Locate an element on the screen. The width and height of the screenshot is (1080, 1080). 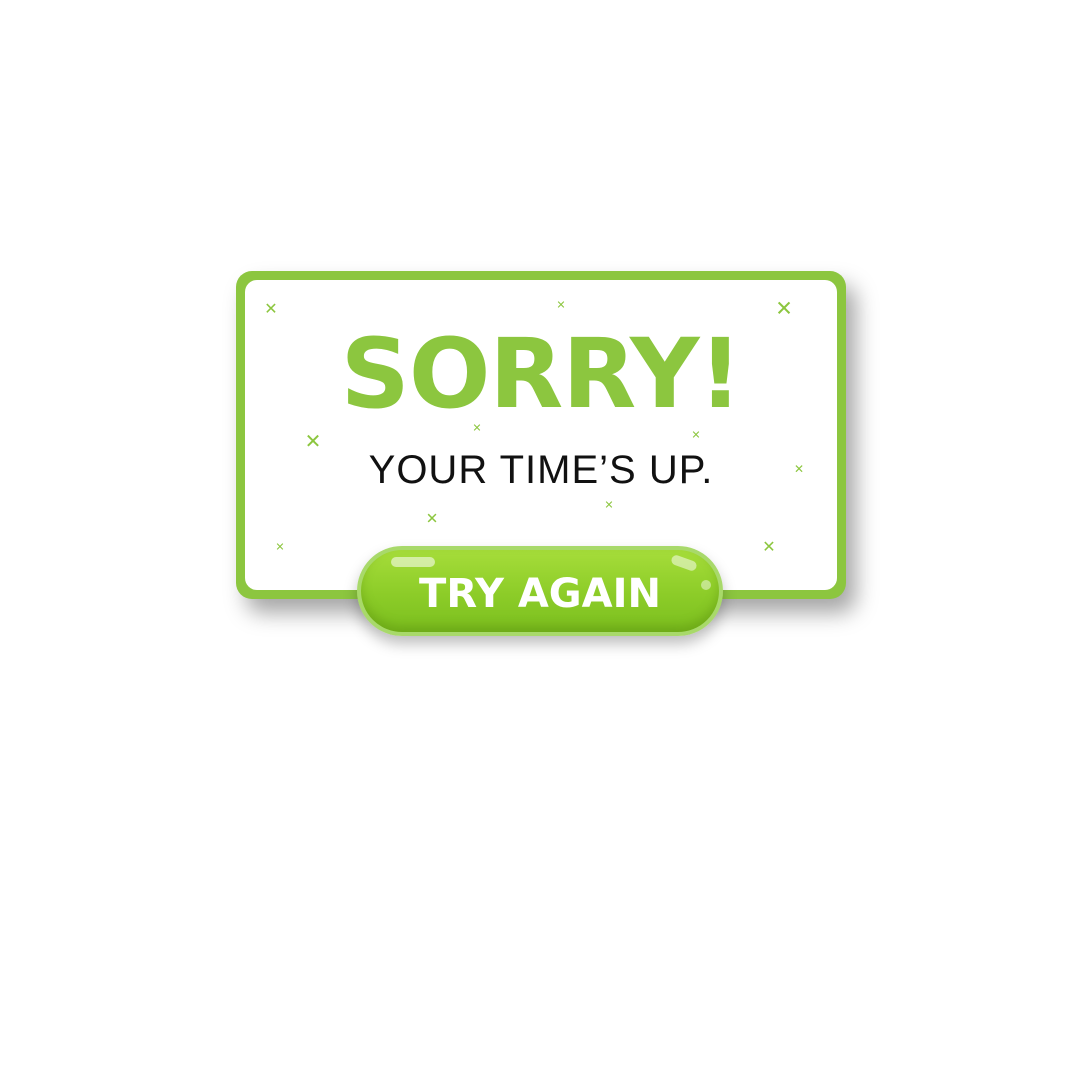
try-again-label: TRY AGAIN is located at coordinates (540, 594).